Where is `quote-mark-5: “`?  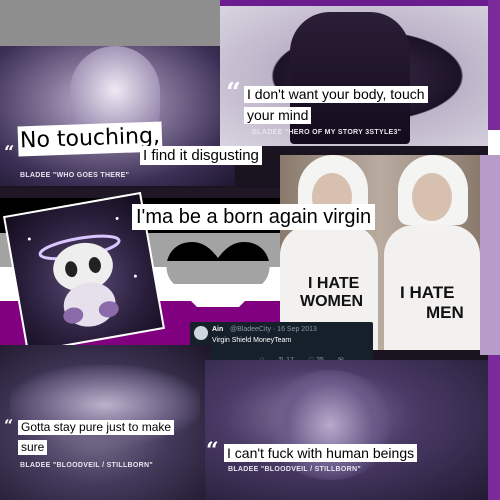
quote-mark-5: “ is located at coordinates (212, 451).